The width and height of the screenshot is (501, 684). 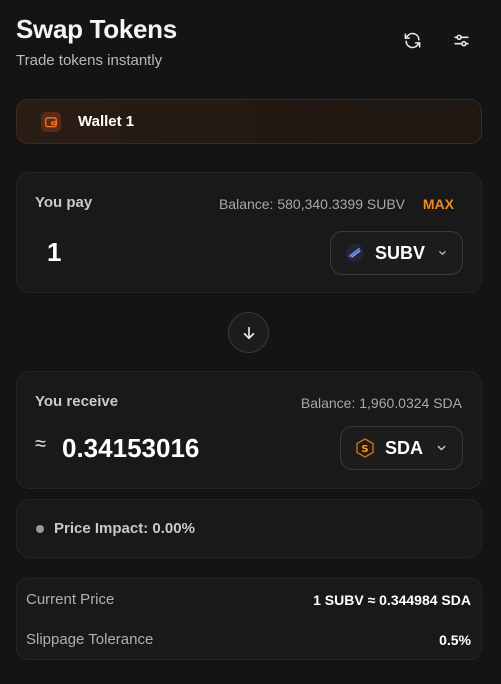 I want to click on sda-token-icon: S, so click(x=365, y=448).